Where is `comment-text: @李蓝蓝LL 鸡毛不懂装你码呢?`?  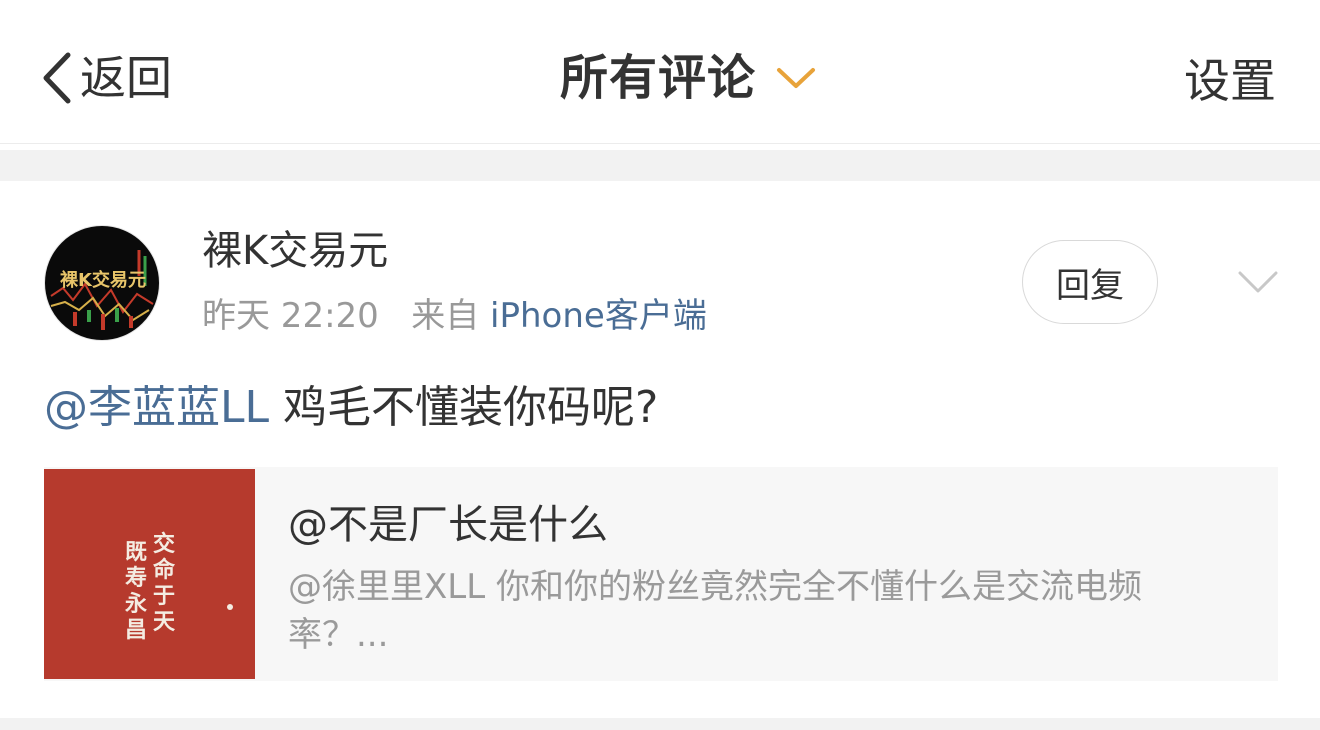 comment-text: @李蓝蓝LL 鸡毛不懂装你码呢? is located at coordinates (351, 408).